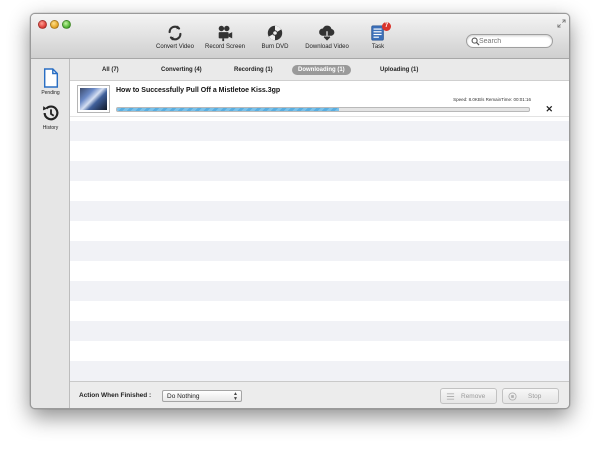 Image resolution: width=600 pixels, height=450 pixels. Describe the element at coordinates (514, 41) in the screenshot. I see `search-input` at that location.